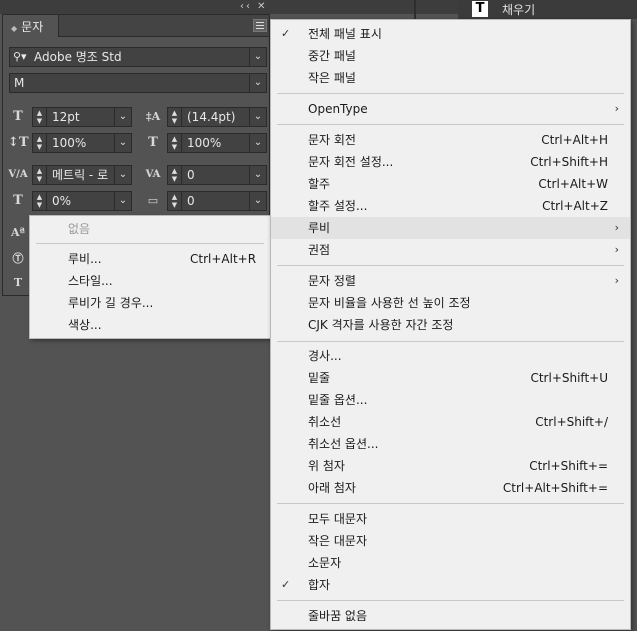 The height and width of the screenshot is (631, 637). I want to click on search-icon: ⚲▾, so click(20, 56).